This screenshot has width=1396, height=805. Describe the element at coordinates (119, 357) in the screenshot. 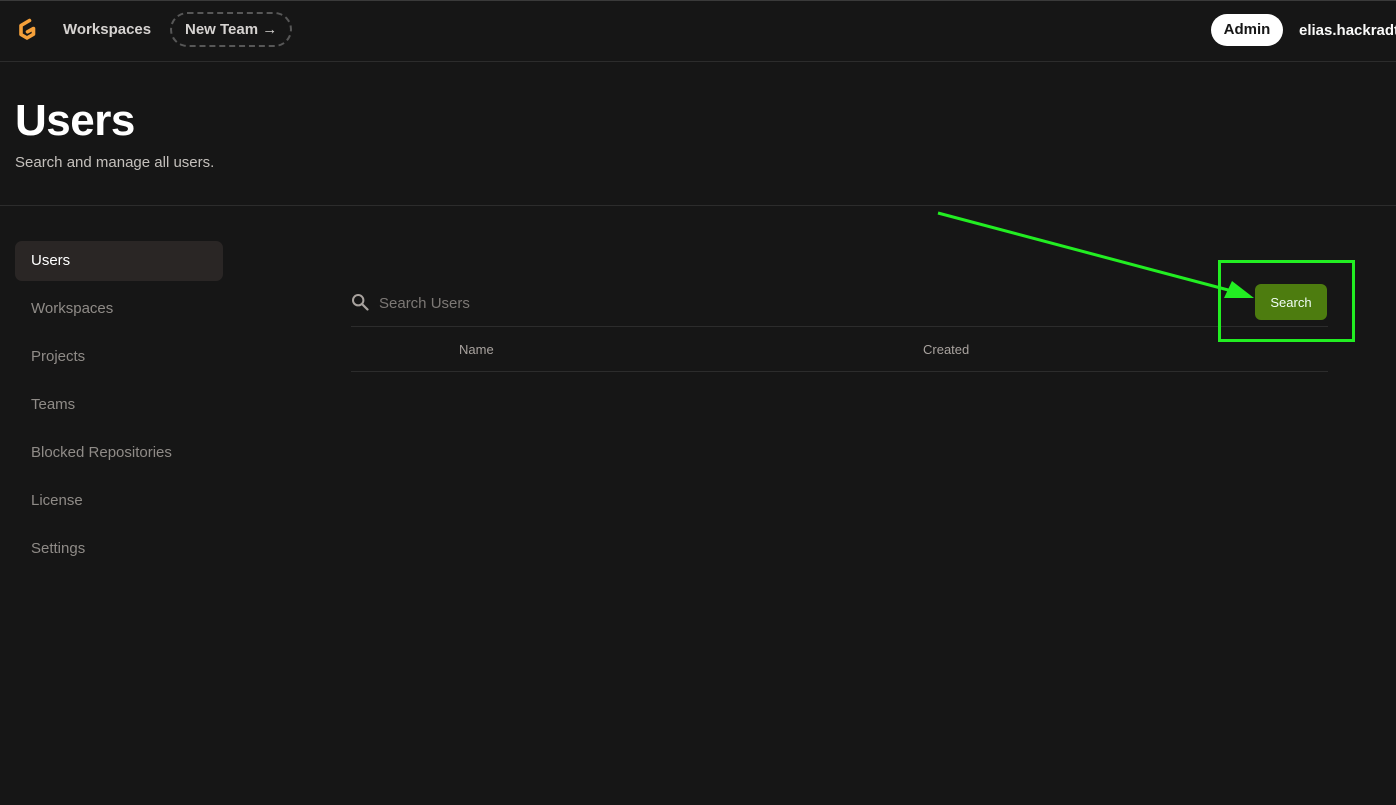

I see `sidebar-item-projects: Projects` at that location.